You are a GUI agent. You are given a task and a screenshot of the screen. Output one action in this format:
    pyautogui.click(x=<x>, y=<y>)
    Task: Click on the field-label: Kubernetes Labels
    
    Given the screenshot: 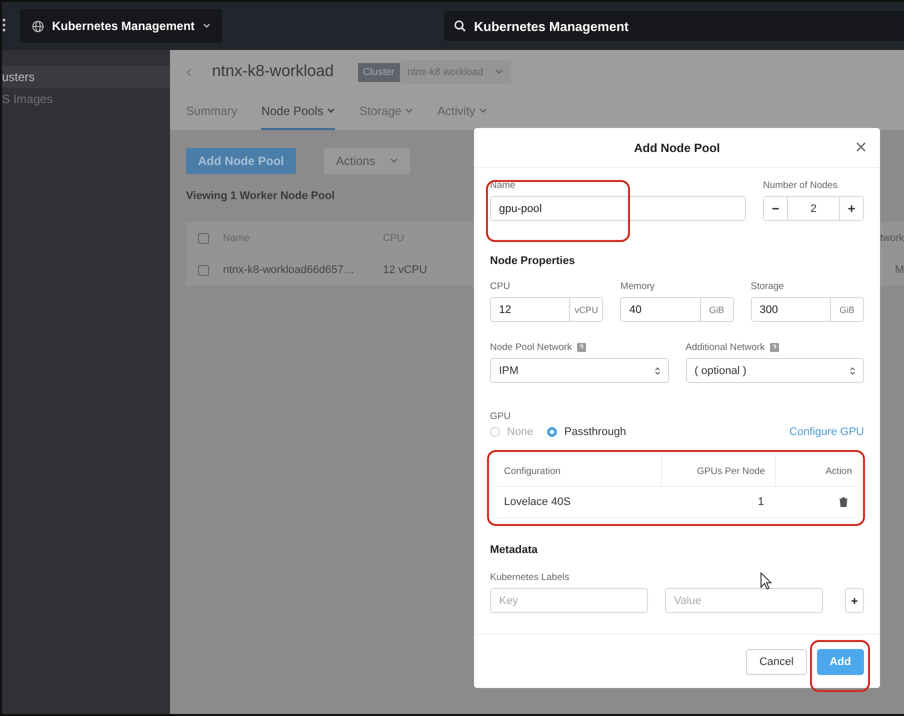 What is the action you would take?
    pyautogui.click(x=530, y=577)
    